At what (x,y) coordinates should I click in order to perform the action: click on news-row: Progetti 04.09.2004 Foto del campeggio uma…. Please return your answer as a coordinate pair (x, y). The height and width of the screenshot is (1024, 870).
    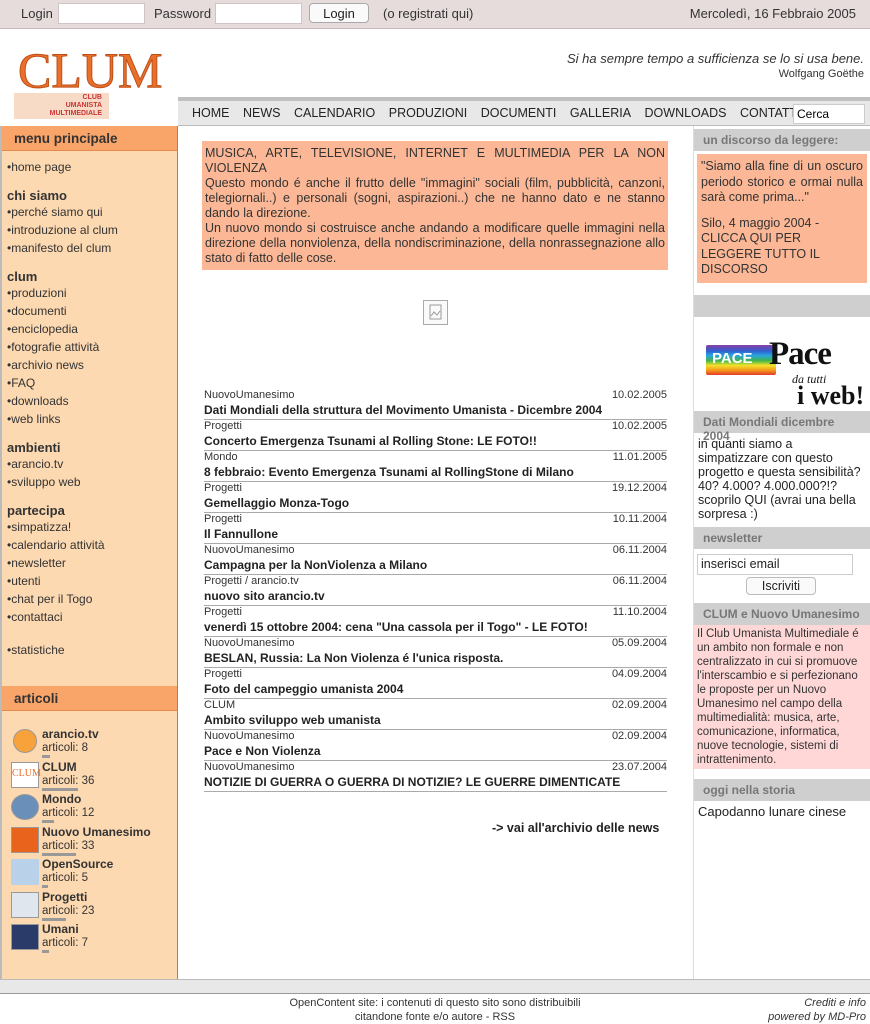
    Looking at the image, I should click on (435, 683).